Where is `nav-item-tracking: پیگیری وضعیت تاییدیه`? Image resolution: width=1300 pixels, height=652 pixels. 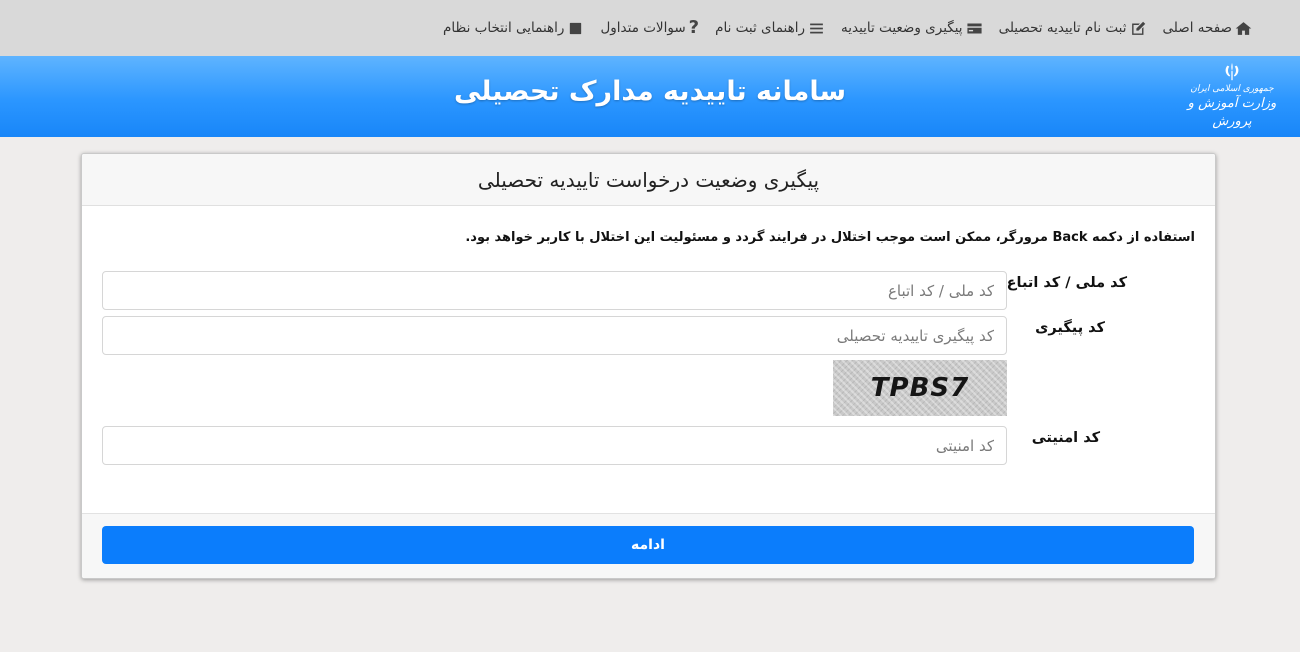
nav-item-tracking: پیگیری وضعیت تاییدیه is located at coordinates (912, 28).